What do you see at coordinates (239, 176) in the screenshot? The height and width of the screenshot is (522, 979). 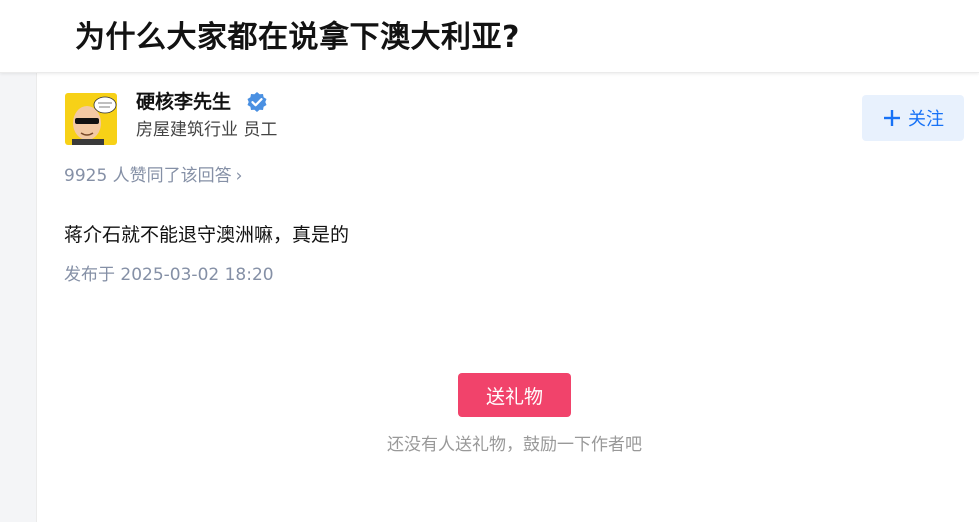 I see `chevron-right-icon: ›` at bounding box center [239, 176].